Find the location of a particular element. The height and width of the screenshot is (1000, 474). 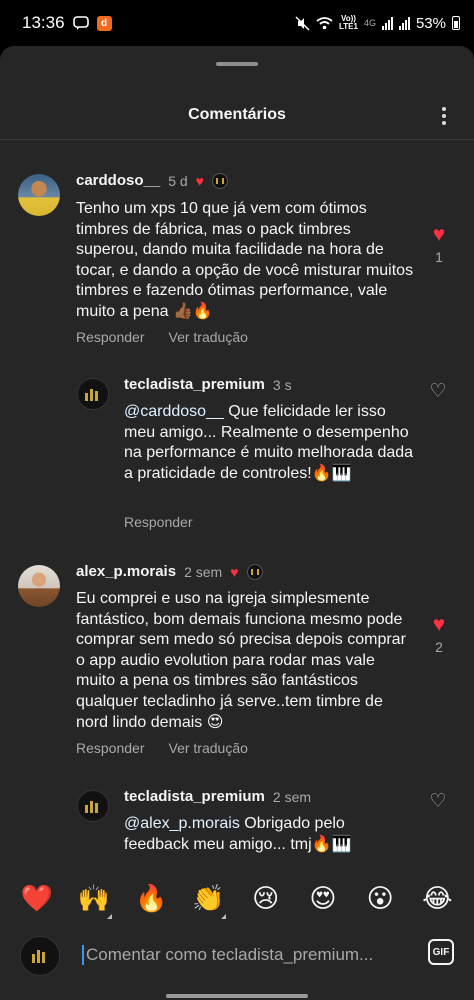

quick-reactions-bar: ❤️ 🙌 🔥 👏 😢 😍 😮 😂 is located at coordinates (237, 898).